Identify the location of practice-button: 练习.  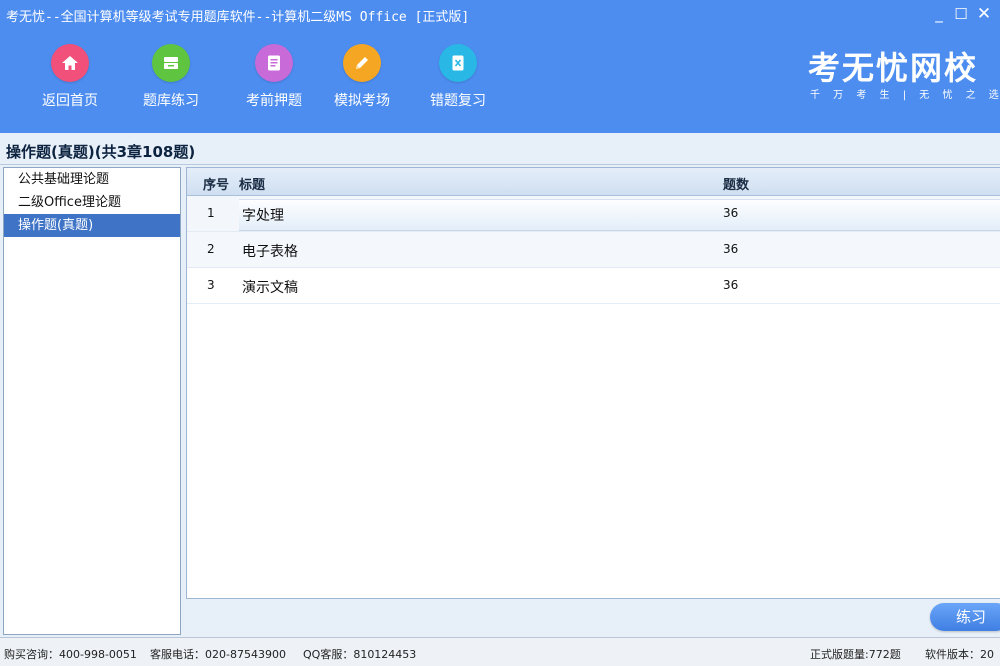
(965, 617).